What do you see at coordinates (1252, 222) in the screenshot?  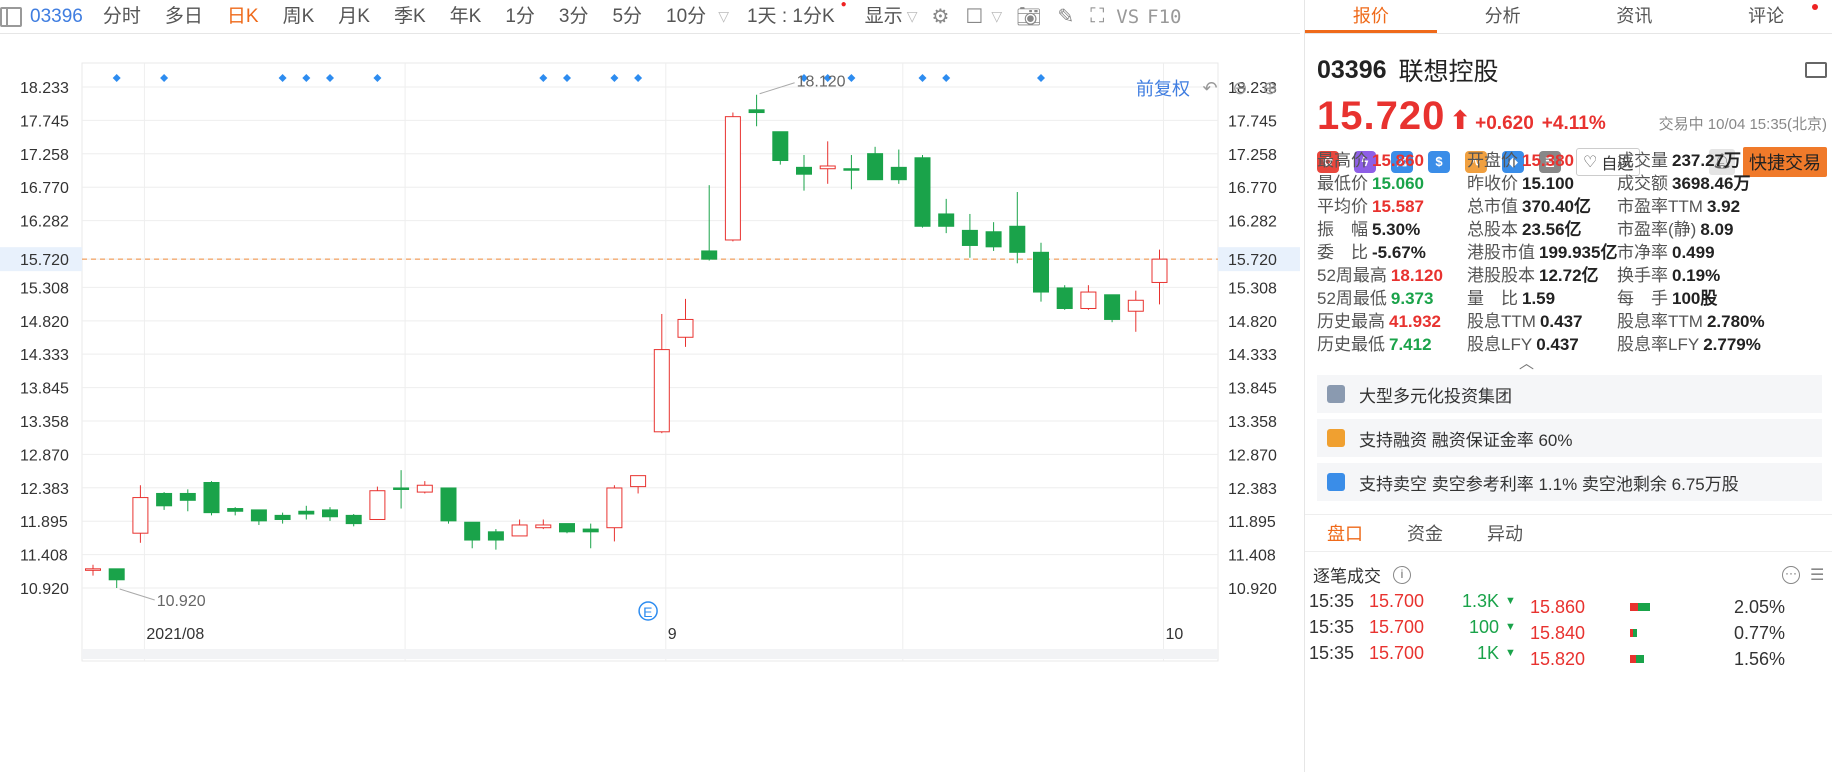 I see `y-tick-label-right: 16.282` at bounding box center [1252, 222].